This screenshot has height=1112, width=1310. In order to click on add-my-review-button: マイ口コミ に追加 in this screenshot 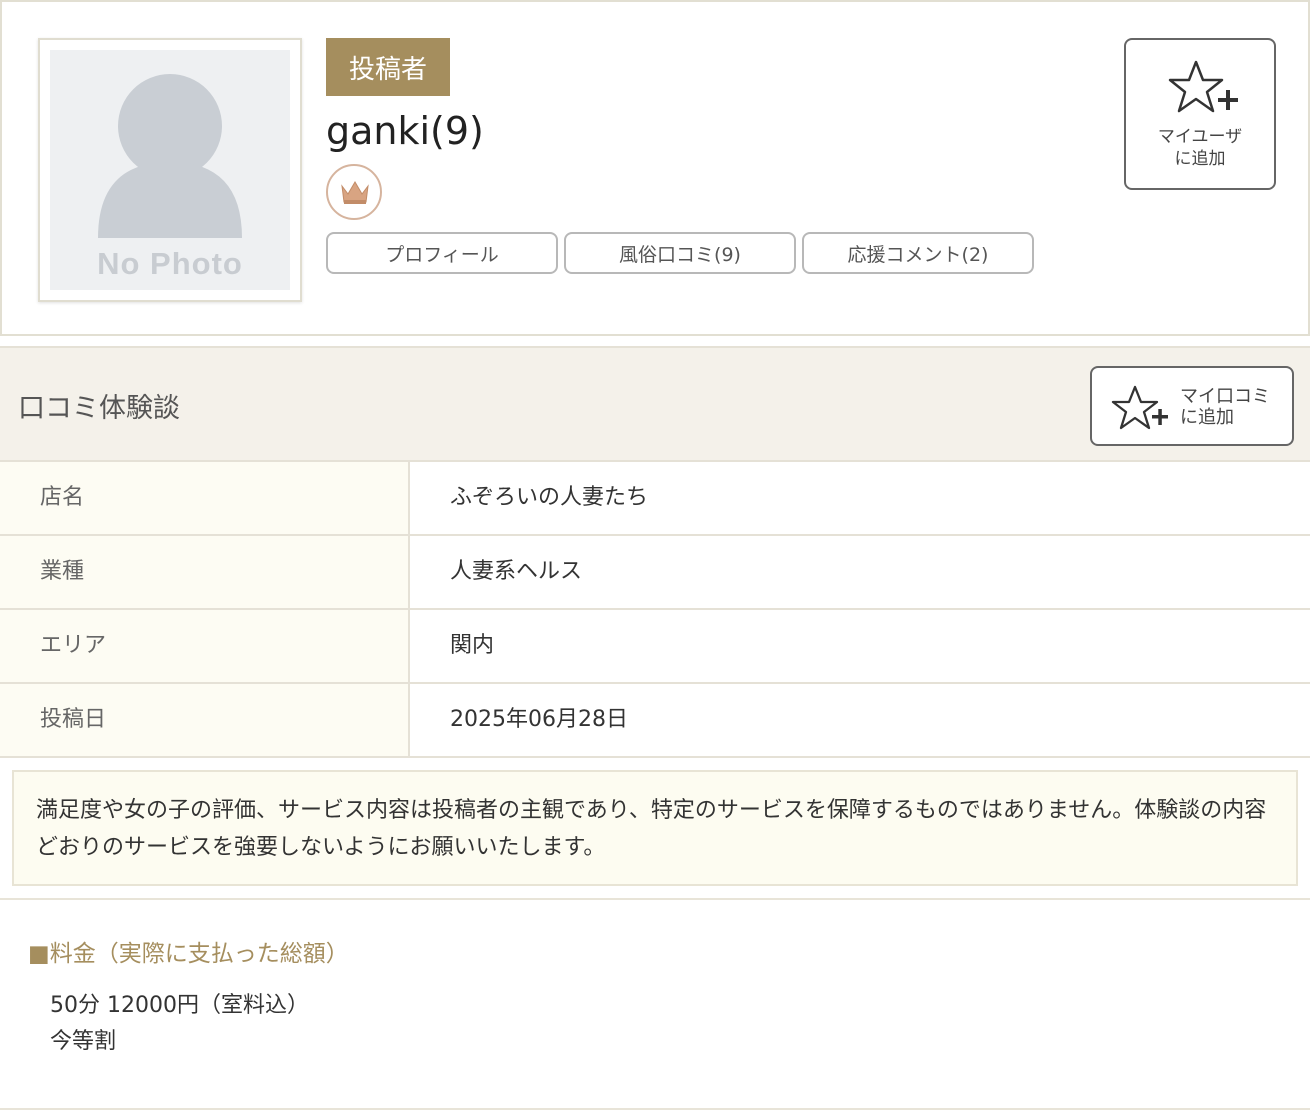, I will do `click(1192, 406)`.